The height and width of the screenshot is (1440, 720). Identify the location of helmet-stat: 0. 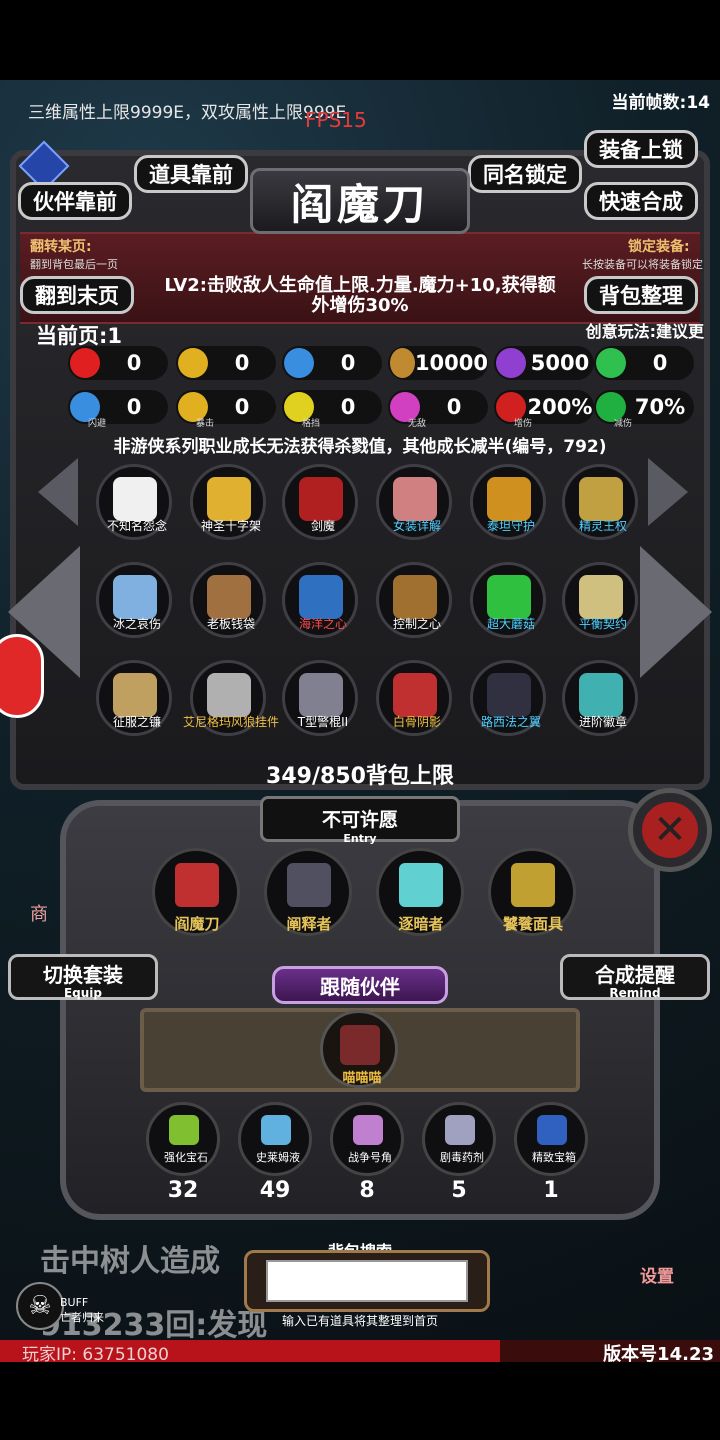
(332, 363).